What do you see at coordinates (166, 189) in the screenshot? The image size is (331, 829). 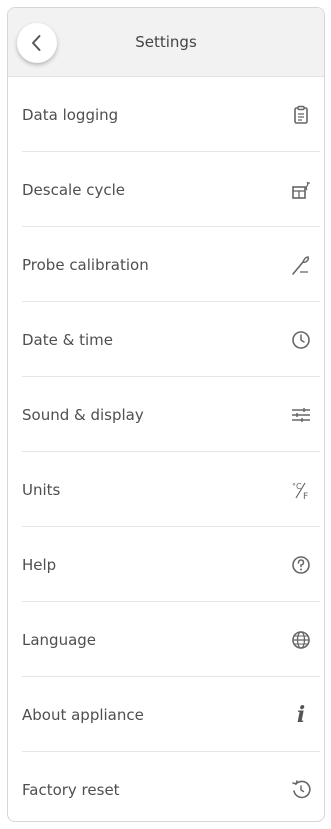 I see `menu-item-descale-cycle: Descale cycle` at bounding box center [166, 189].